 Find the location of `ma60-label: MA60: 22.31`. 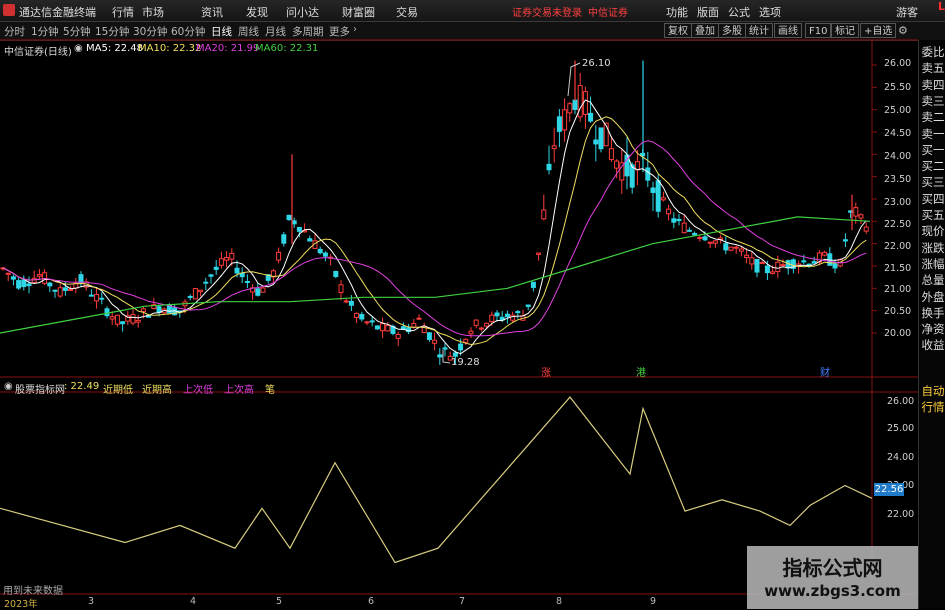

ma60-label: MA60: 22.31 is located at coordinates (287, 48).